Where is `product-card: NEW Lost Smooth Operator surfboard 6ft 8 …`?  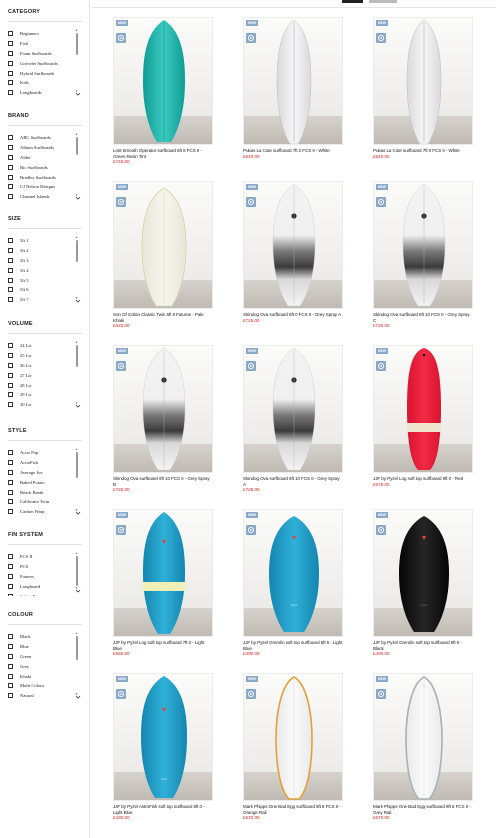 product-card: NEW Lost Smooth Operator surfboard 6ft 8 … is located at coordinates (163, 95).